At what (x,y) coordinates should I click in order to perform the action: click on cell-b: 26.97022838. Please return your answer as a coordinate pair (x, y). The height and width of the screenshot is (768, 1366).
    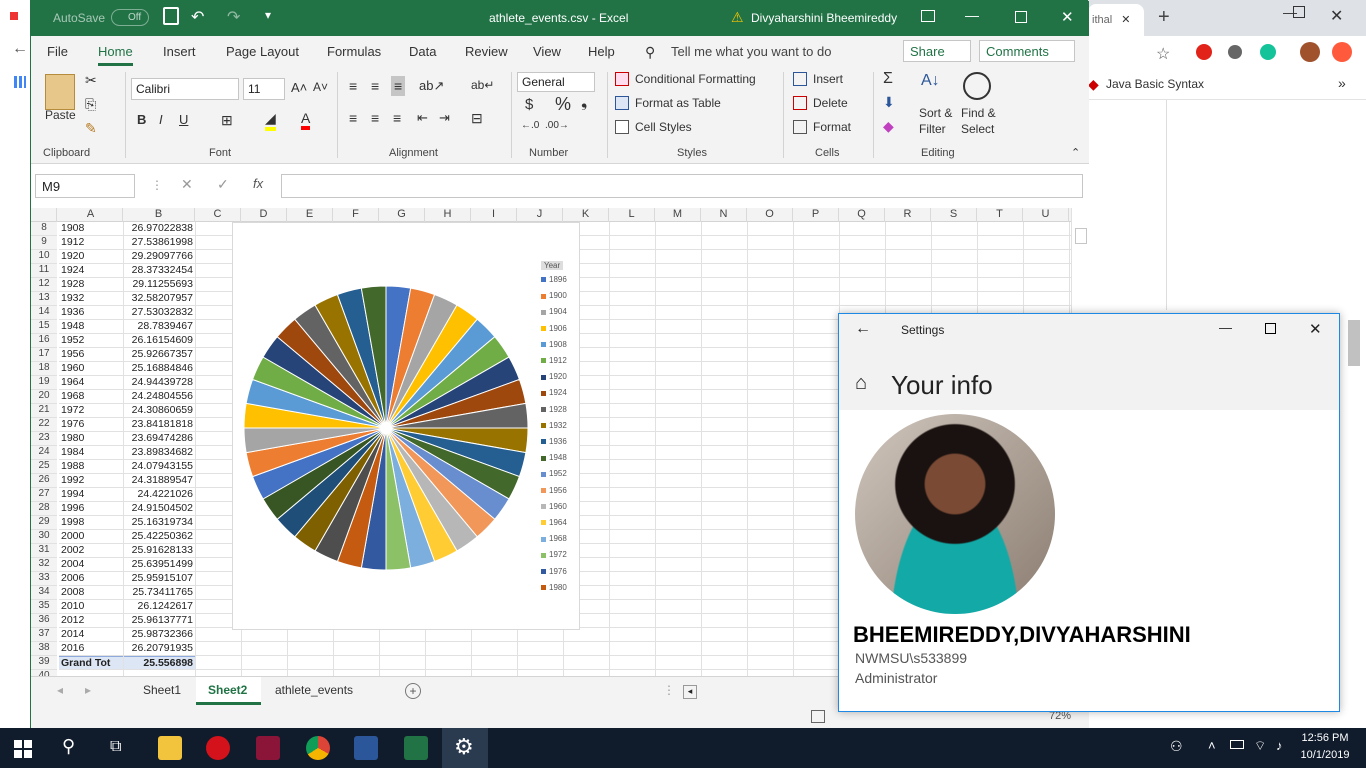
    Looking at the image, I should click on (159, 229).